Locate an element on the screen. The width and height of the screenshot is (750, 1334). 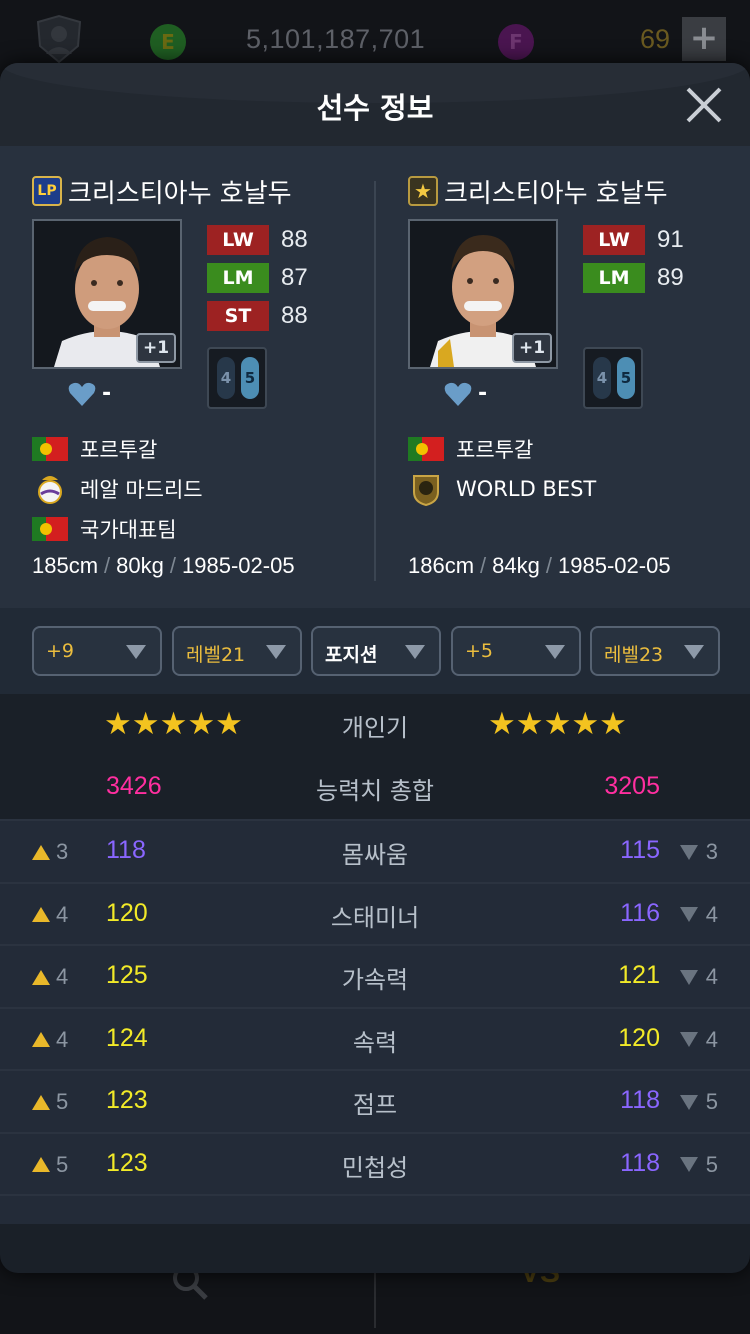
national-team-label: 국가대표팀 is located at coordinates (128, 530).